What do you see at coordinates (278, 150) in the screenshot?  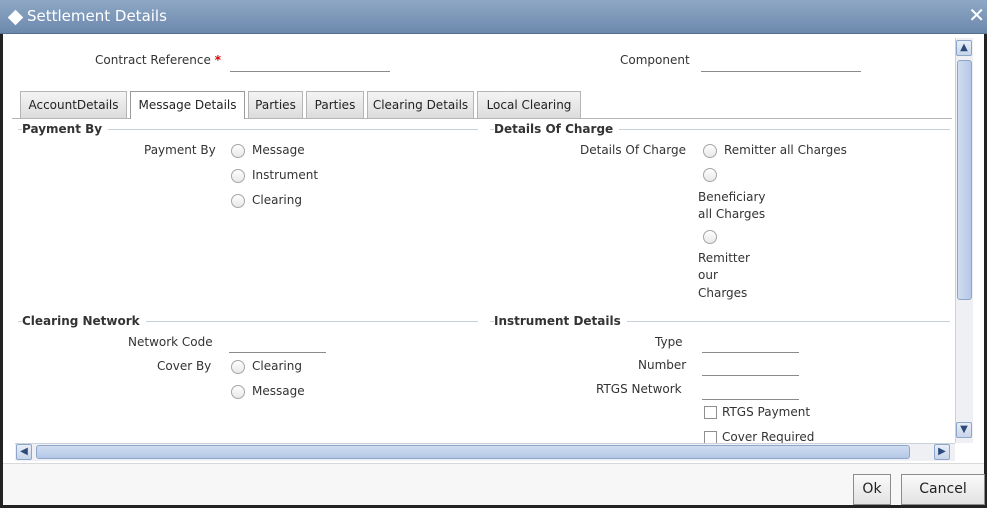 I see `payment-by-message-label: Message` at bounding box center [278, 150].